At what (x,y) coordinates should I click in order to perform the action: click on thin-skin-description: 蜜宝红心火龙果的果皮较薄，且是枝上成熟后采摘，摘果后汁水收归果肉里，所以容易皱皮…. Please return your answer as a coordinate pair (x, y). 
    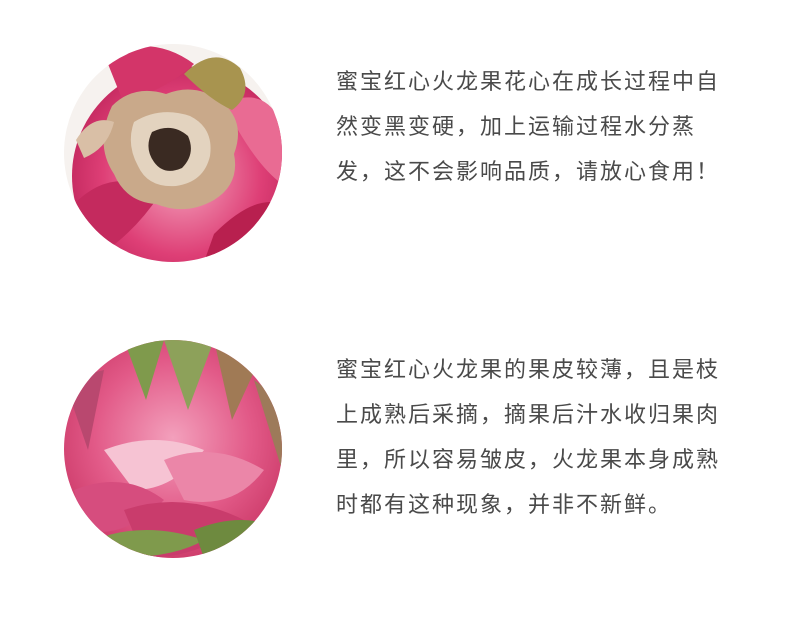
    Looking at the image, I should click on (528, 438).